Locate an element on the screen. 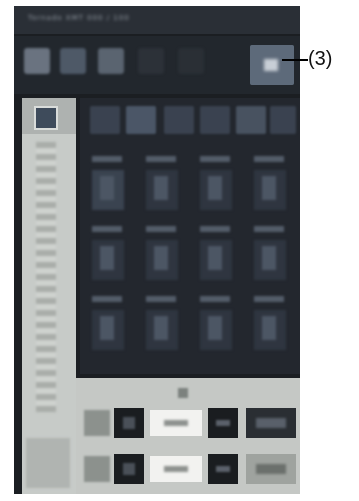  tab-f is located at coordinates (283, 120).